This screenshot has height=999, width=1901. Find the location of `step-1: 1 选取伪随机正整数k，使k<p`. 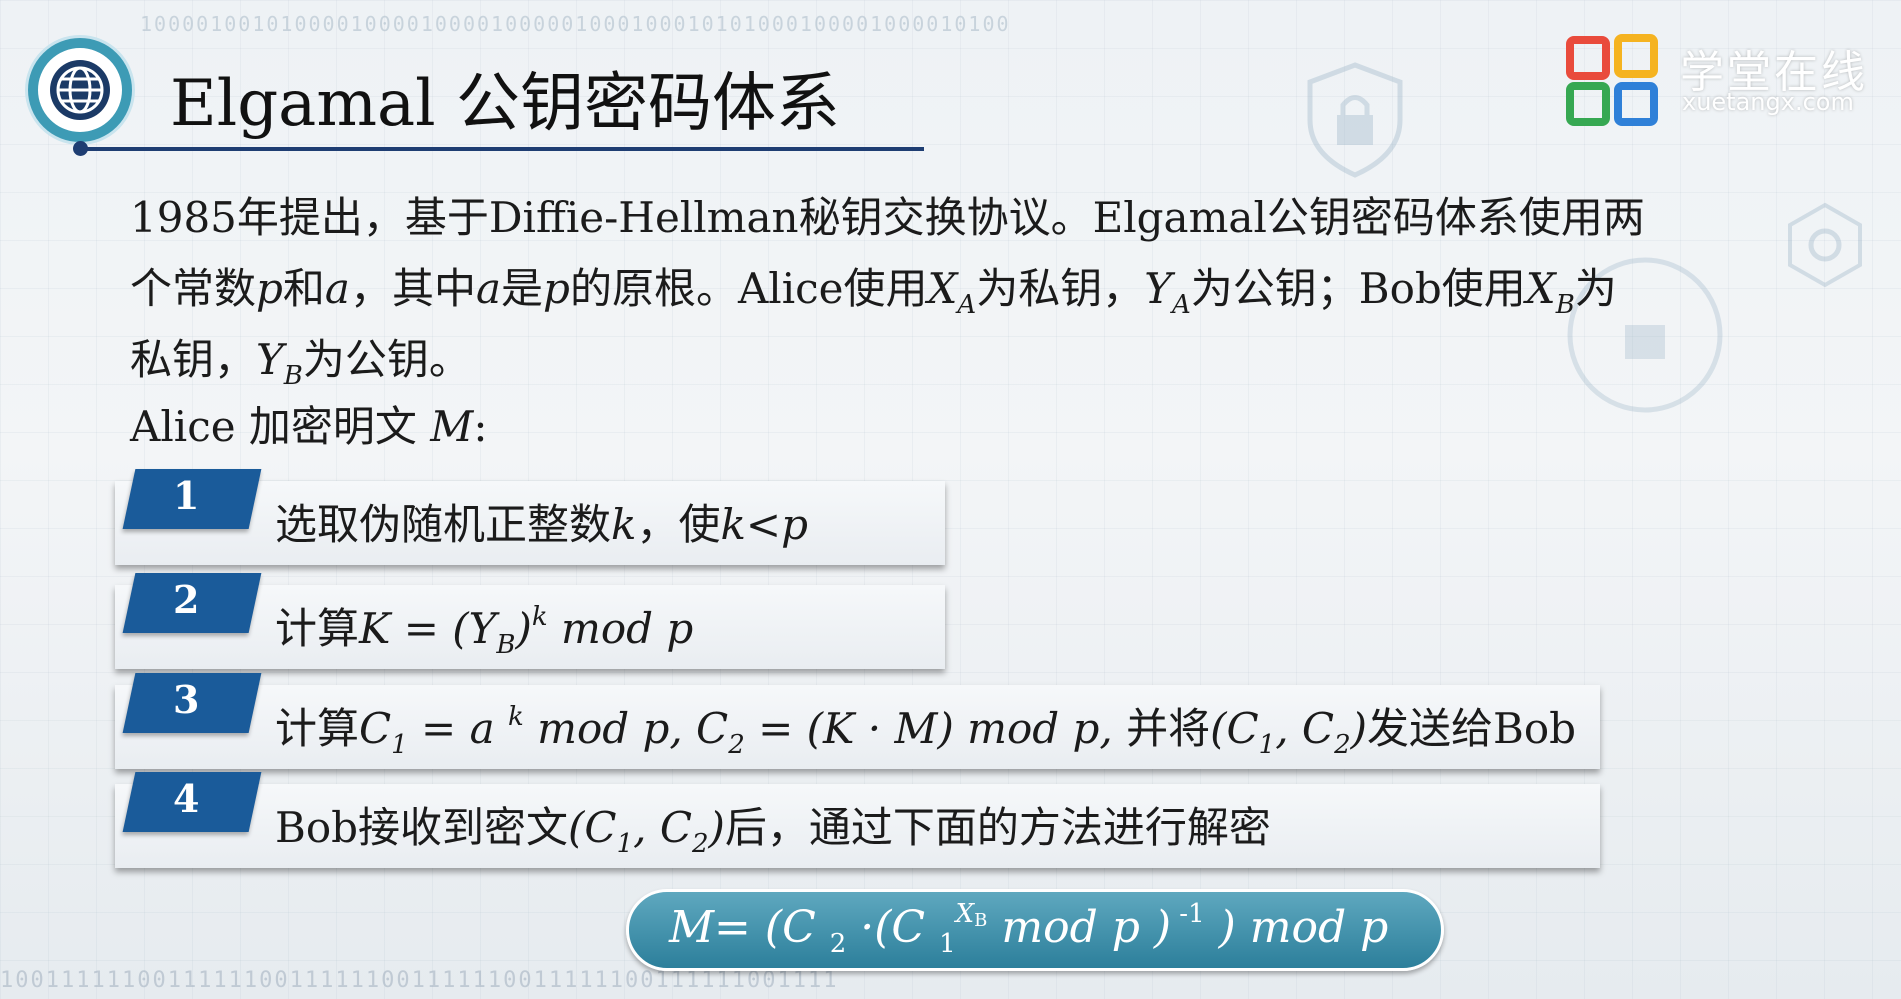

step-1: 1 选取伪随机正整数k，使k<p is located at coordinates (530, 517).